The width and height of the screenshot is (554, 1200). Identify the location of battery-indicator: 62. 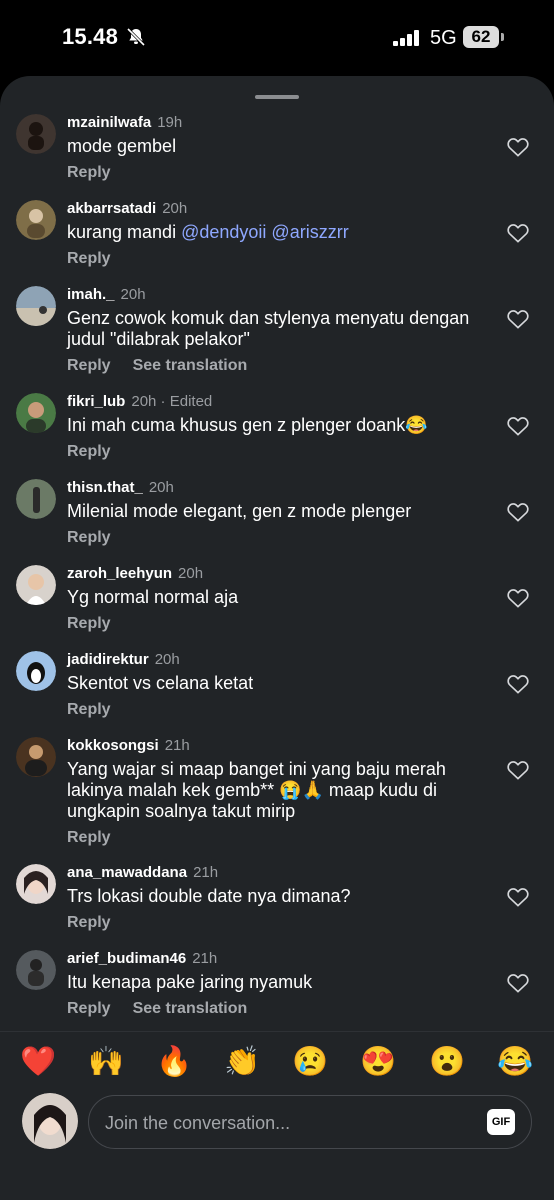
(481, 37).